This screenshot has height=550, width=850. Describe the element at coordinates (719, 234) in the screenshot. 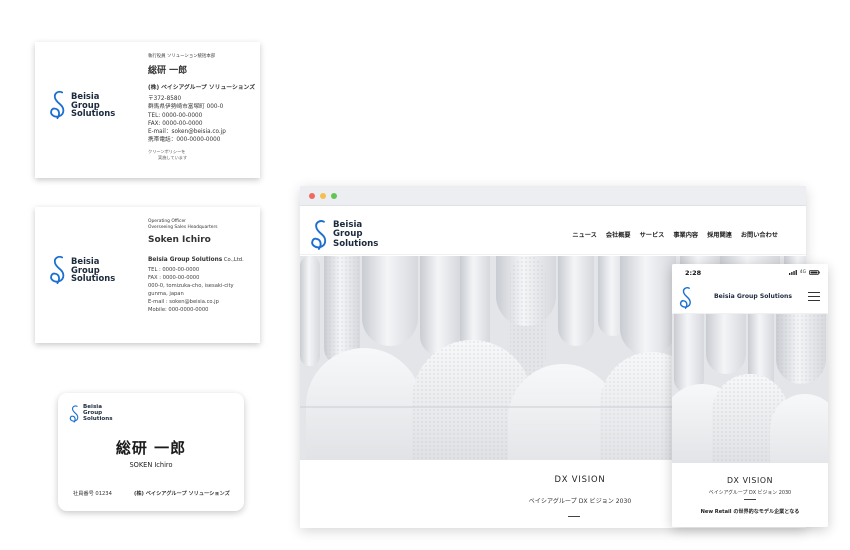

I see `nav-recruit: 採用関連` at that location.